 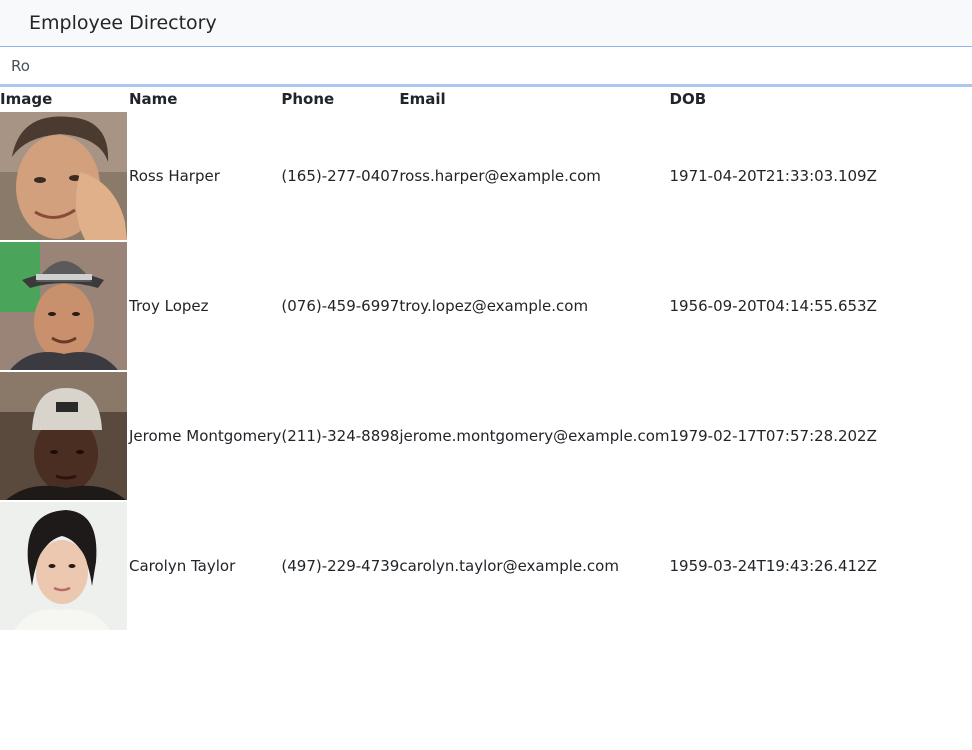 What do you see at coordinates (773, 99) in the screenshot?
I see `column-header-dob: DOB` at bounding box center [773, 99].